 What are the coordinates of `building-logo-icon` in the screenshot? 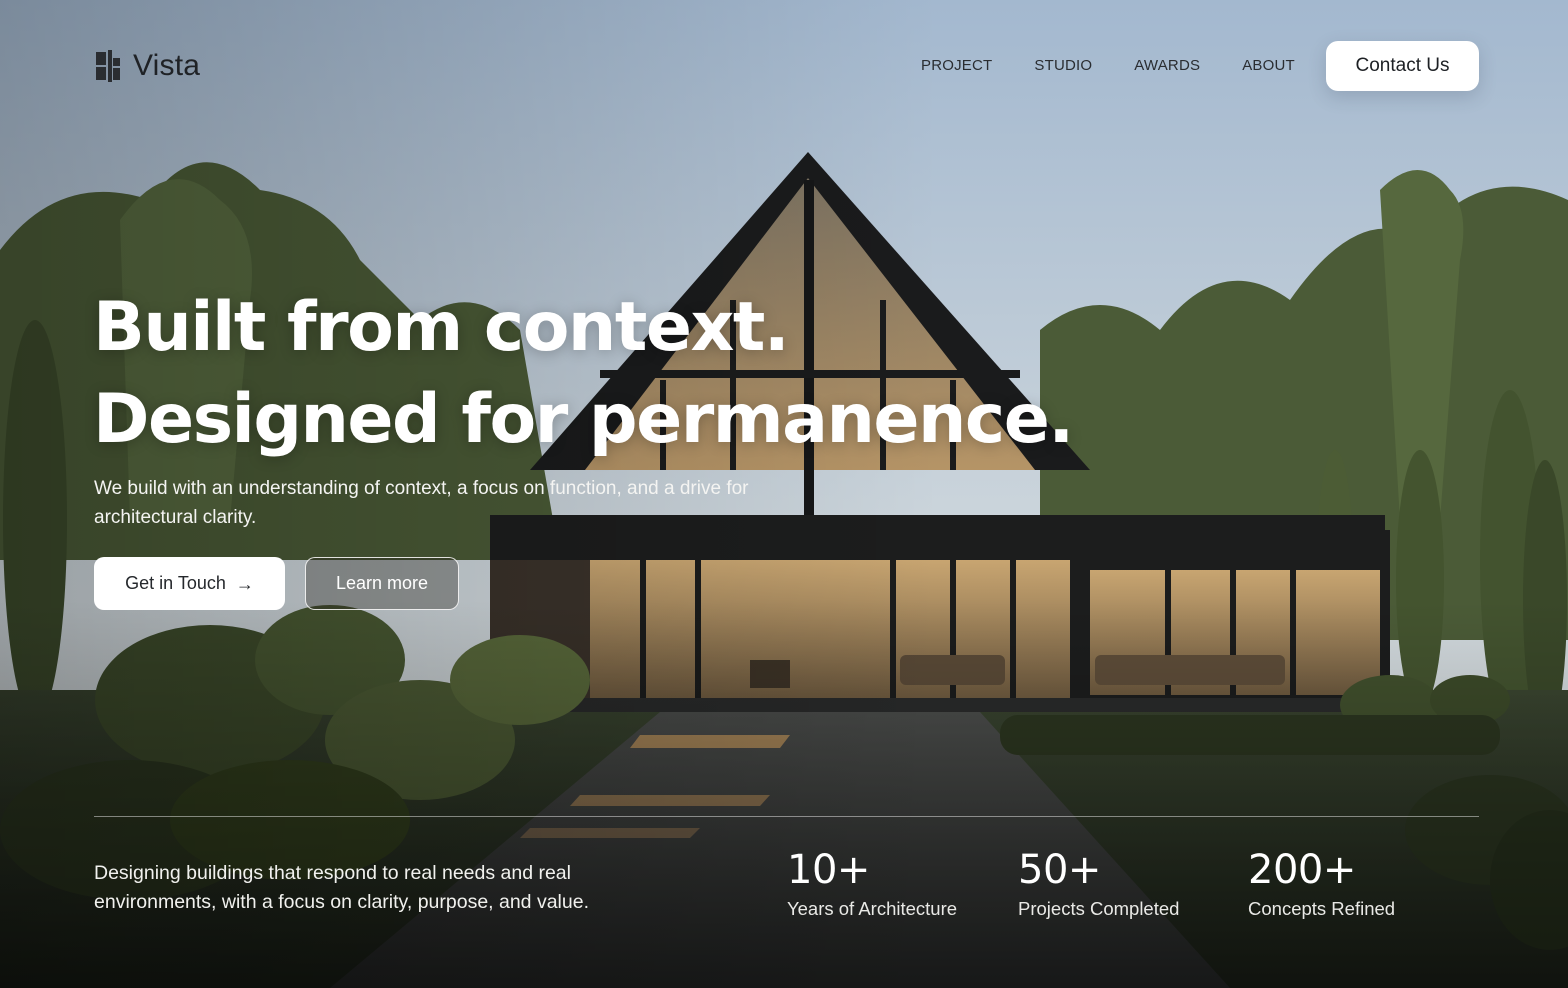 It's located at (108, 66).